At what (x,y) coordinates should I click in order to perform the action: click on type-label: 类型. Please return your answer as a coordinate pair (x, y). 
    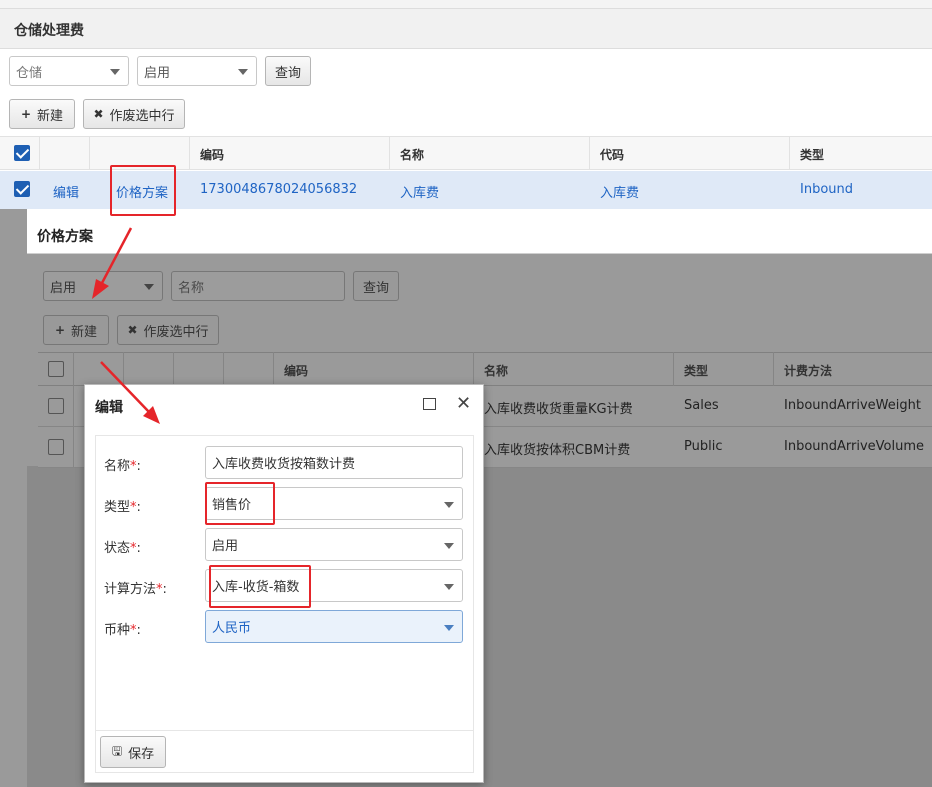
    Looking at the image, I should click on (117, 507).